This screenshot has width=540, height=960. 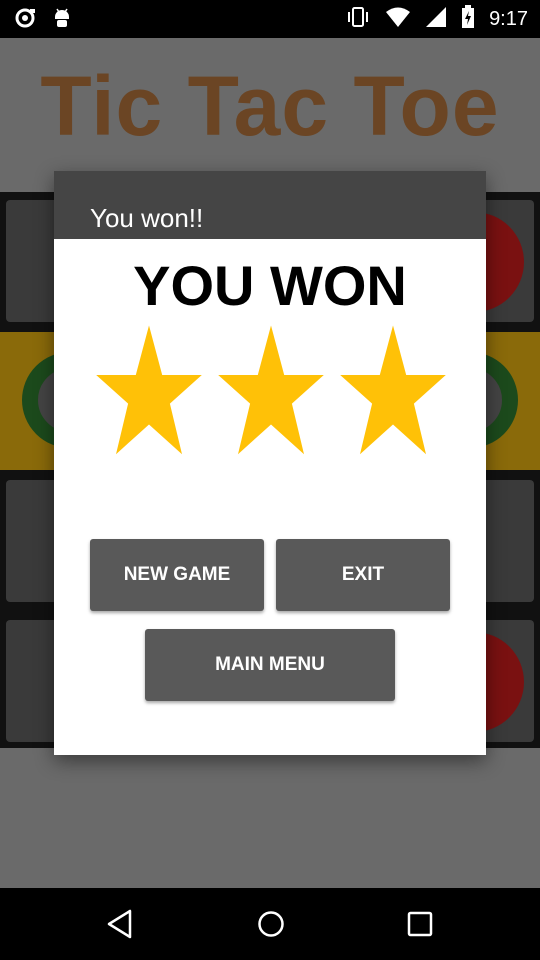 I want to click on app-title: Tic Tac Toe, so click(x=270, y=106).